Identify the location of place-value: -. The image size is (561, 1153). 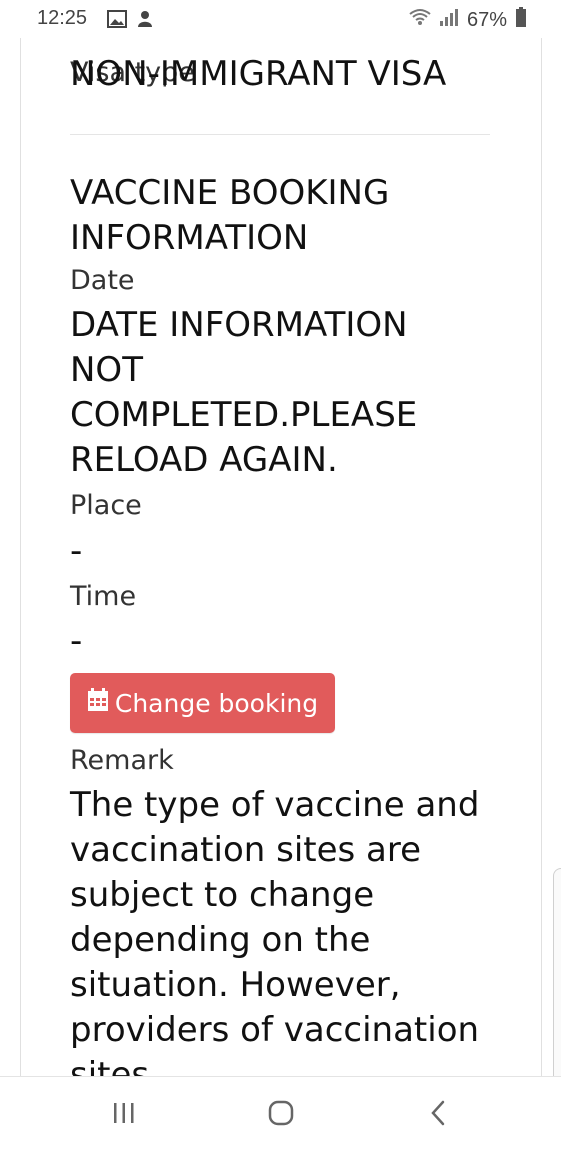
(76, 551).